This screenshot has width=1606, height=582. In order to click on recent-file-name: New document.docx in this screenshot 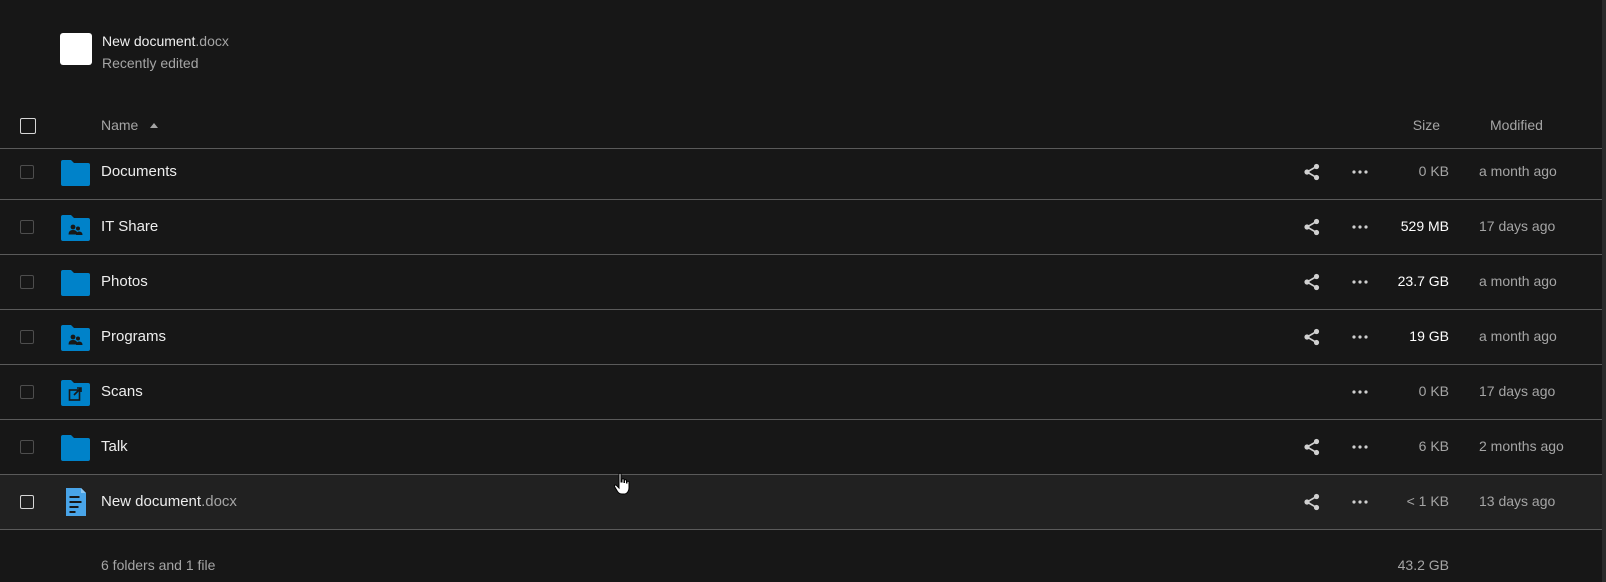, I will do `click(165, 41)`.